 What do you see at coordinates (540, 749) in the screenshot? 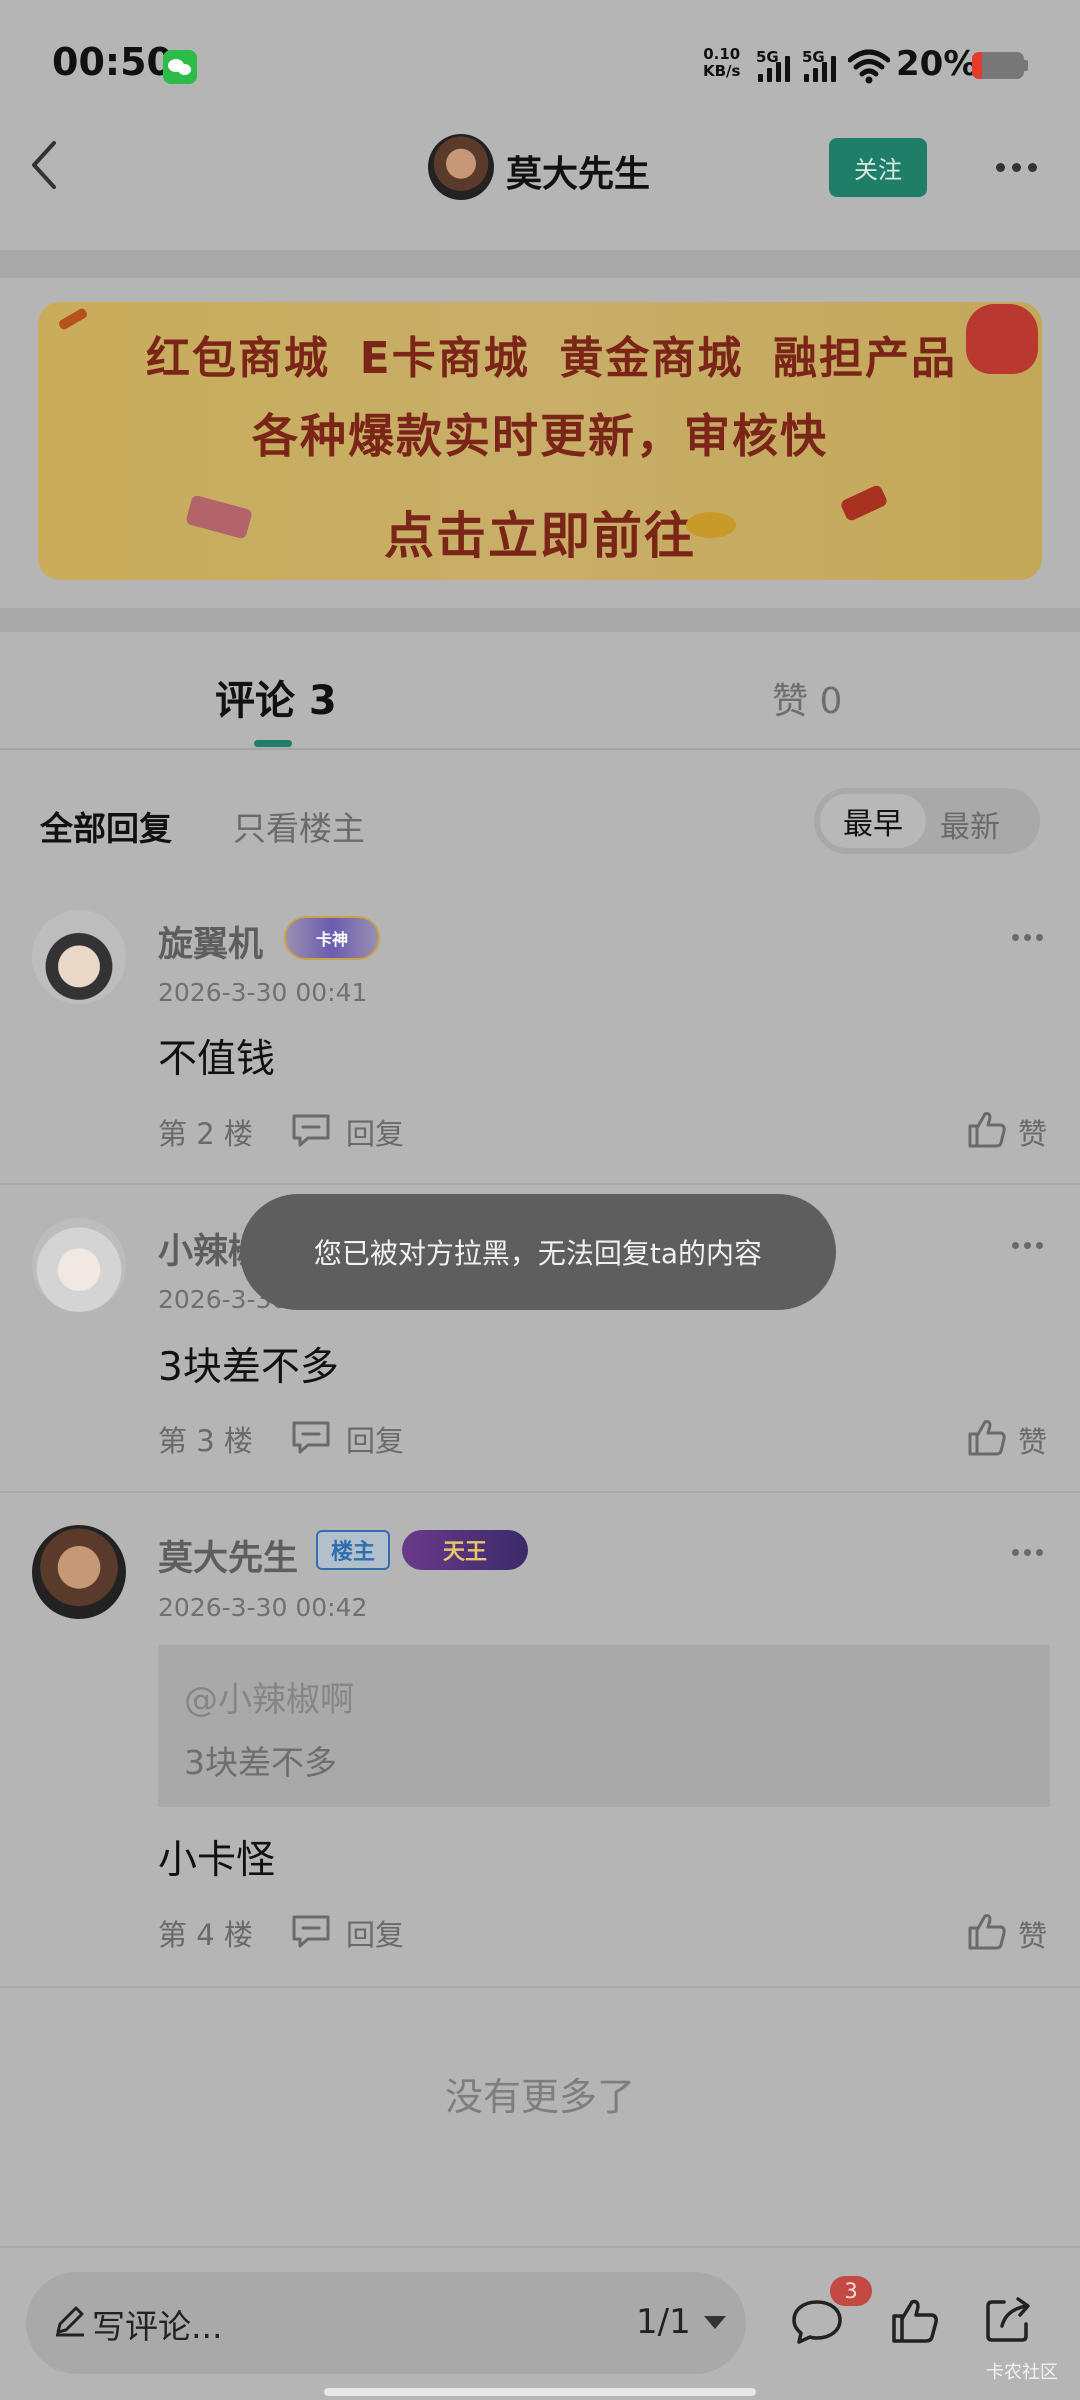
I see `tabs-divider` at bounding box center [540, 749].